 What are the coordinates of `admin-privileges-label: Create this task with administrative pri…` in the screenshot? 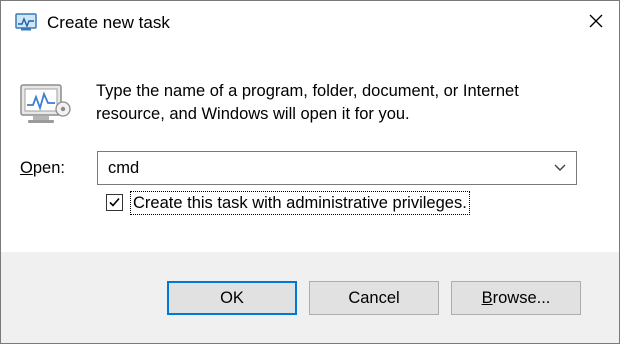 It's located at (300, 203).